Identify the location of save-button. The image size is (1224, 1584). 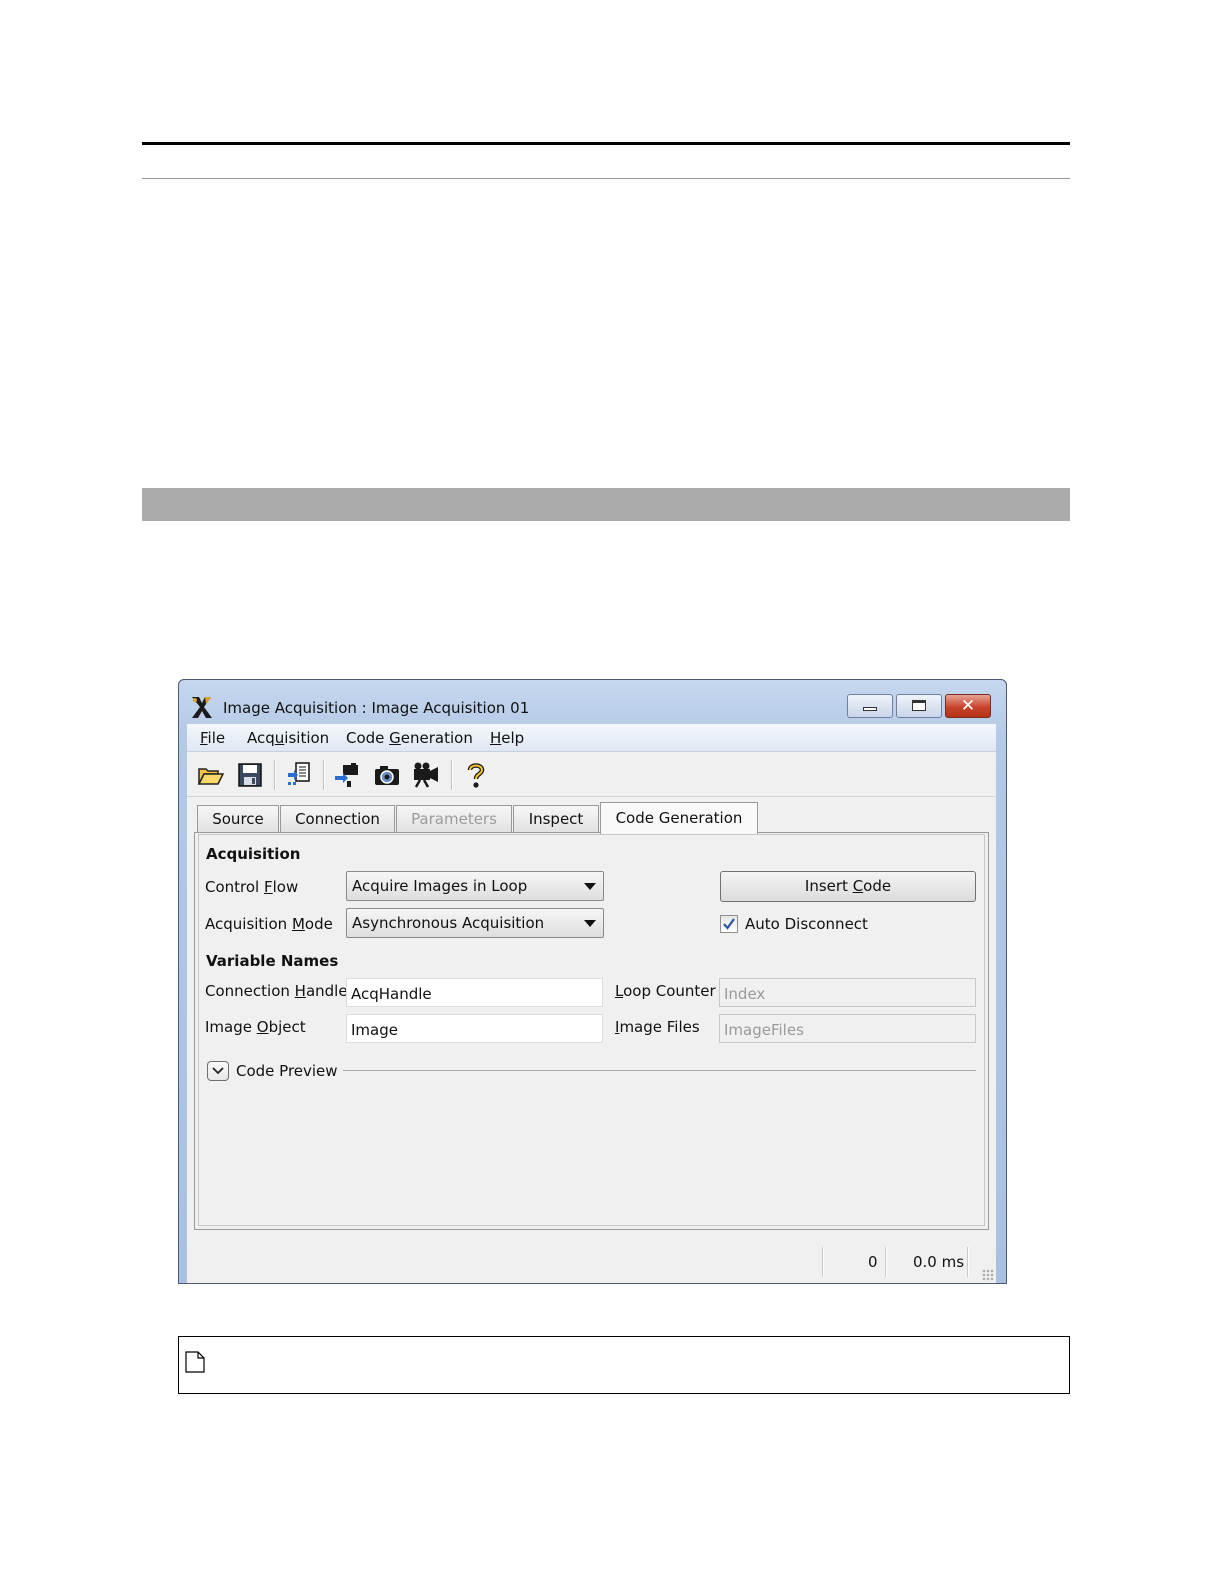
(250, 775).